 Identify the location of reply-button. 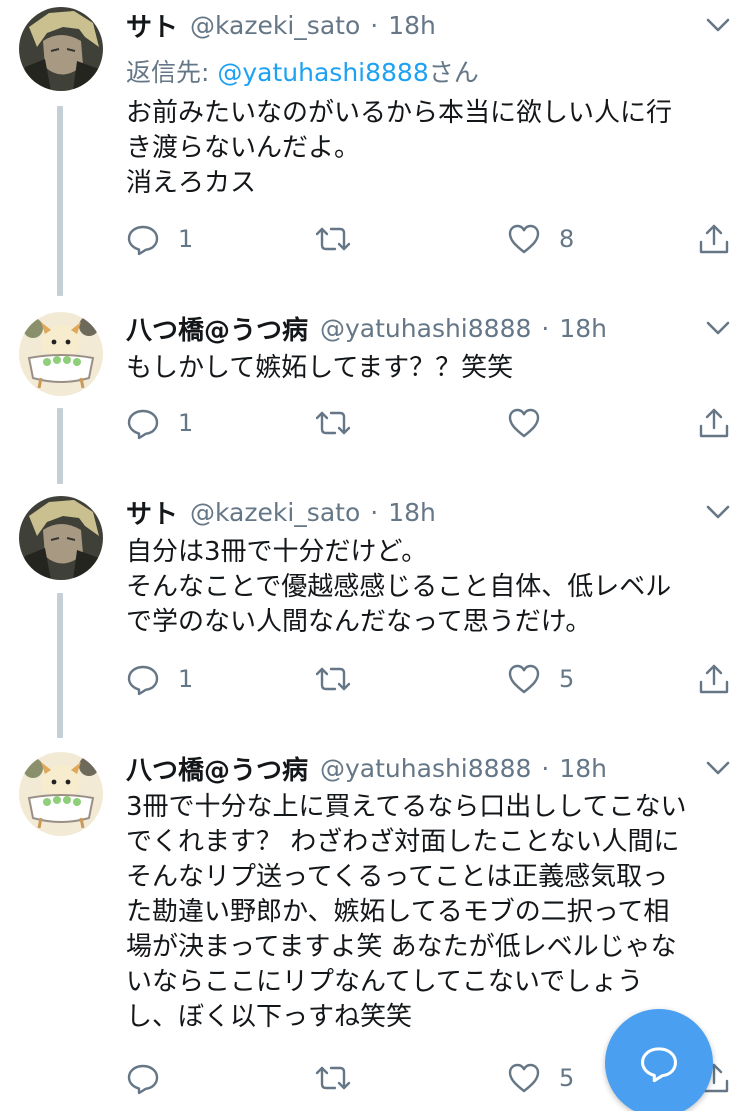
(152, 1078).